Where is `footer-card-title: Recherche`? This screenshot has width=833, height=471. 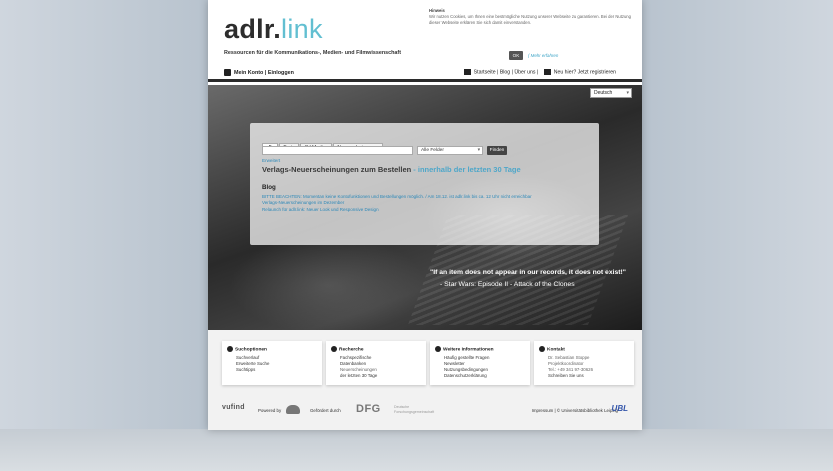
footer-card-title: Recherche is located at coordinates (347, 349).